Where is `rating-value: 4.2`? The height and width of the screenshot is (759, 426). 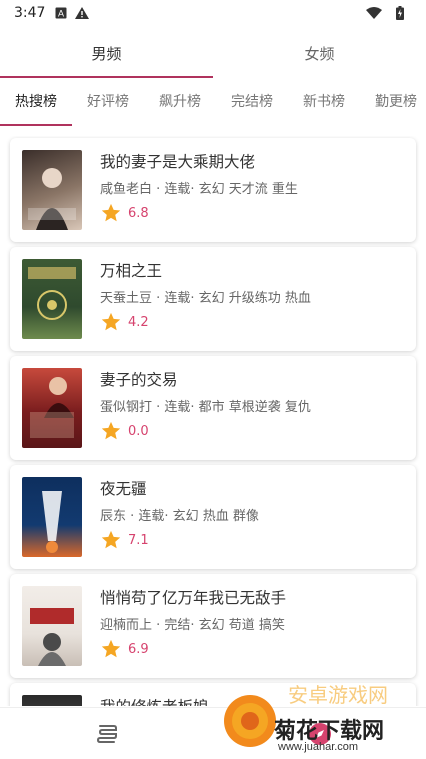
rating-value: 4.2 is located at coordinates (138, 322).